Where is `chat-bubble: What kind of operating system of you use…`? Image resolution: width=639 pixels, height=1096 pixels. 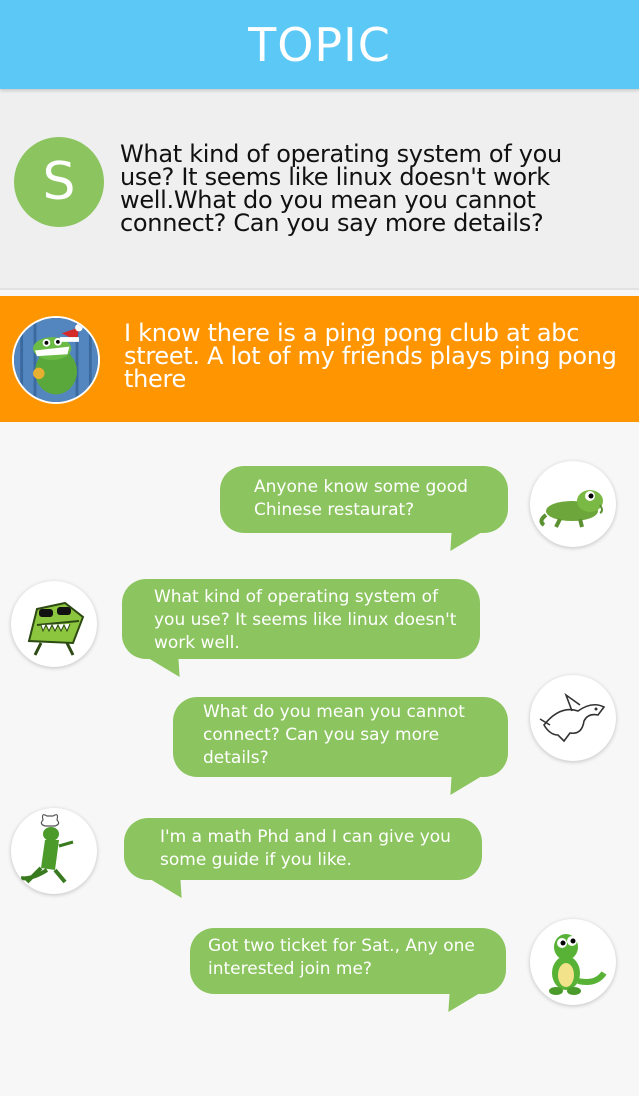 chat-bubble: What kind of operating system of you use… is located at coordinates (301, 628).